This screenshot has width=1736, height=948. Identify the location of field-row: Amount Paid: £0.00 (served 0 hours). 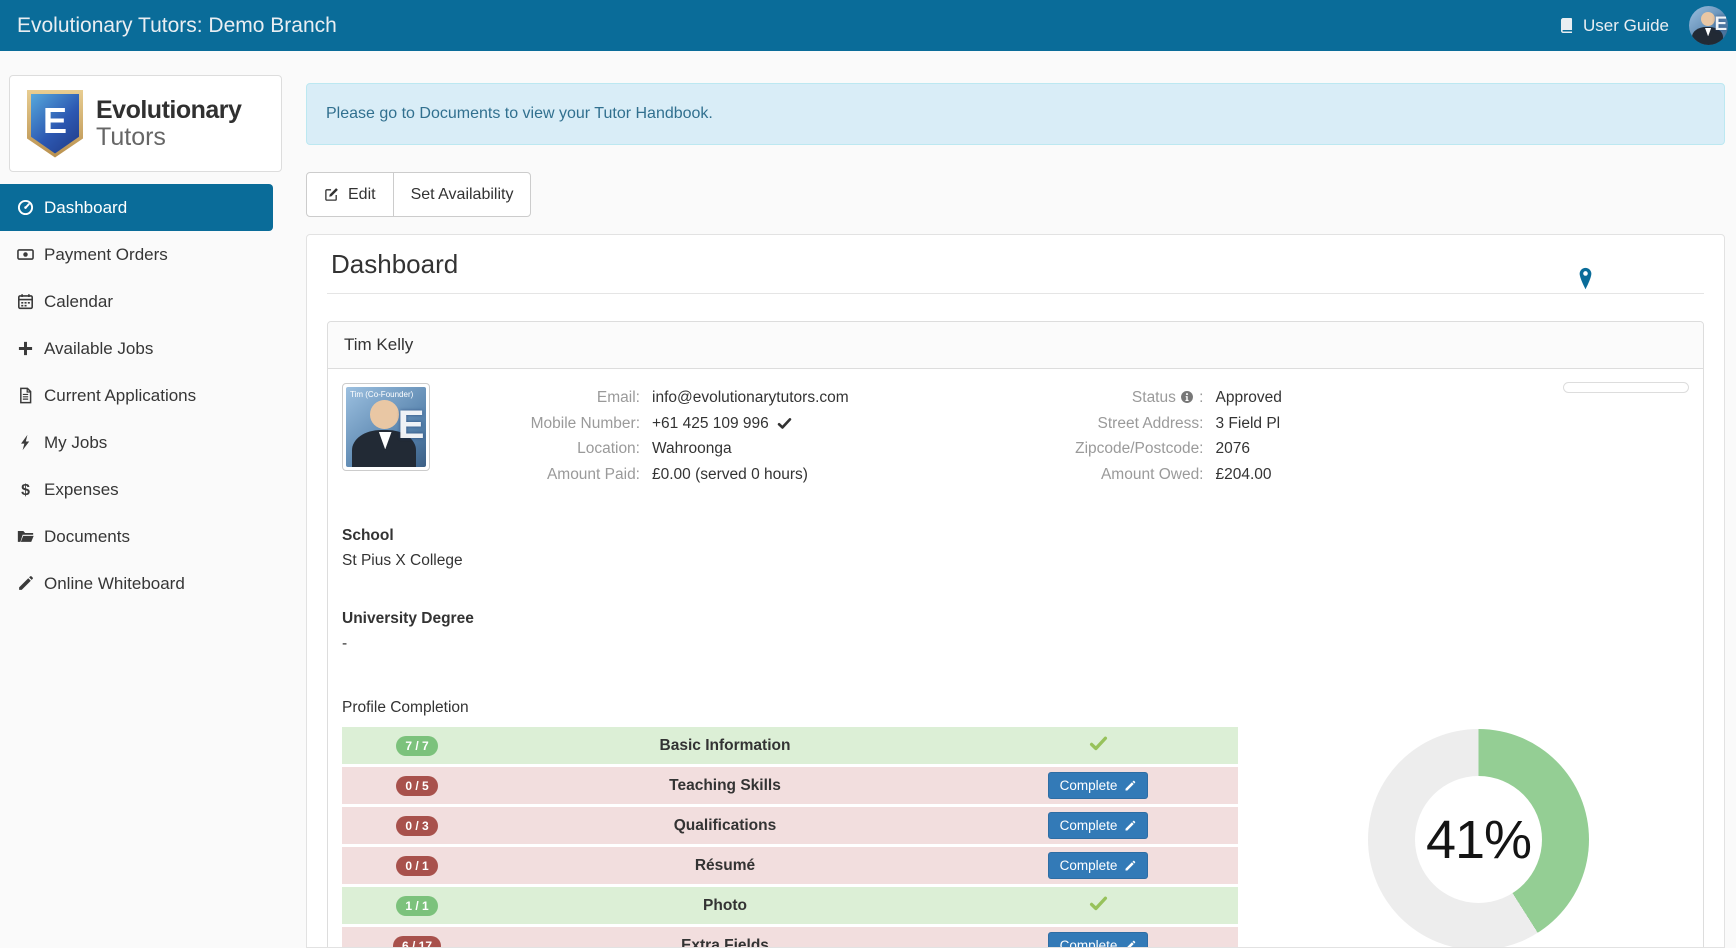
(754, 475).